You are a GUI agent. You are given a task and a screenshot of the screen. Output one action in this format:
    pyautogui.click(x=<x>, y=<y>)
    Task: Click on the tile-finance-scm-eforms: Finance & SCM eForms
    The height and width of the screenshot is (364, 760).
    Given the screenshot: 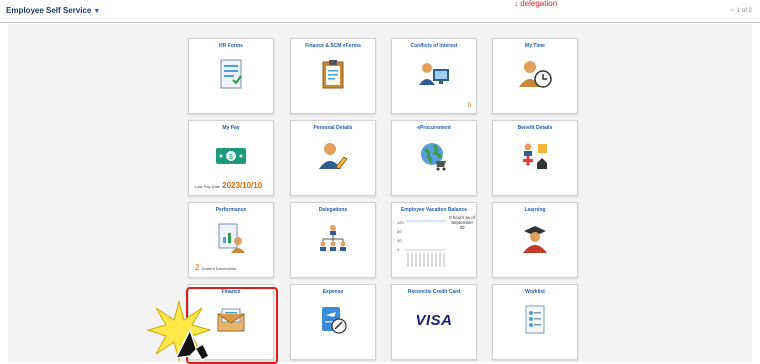 What is the action you would take?
    pyautogui.click(x=333, y=76)
    